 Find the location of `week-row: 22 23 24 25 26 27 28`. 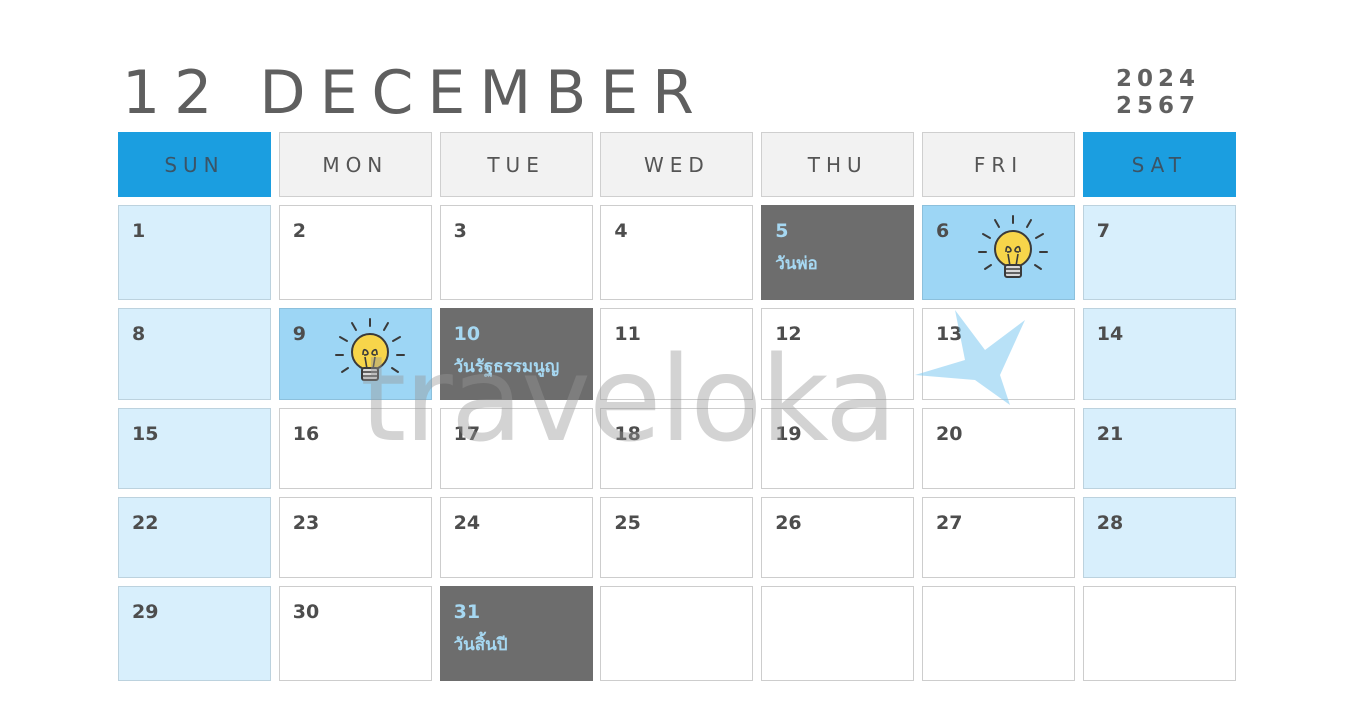

week-row: 22 23 24 25 26 27 28 is located at coordinates (677, 537).